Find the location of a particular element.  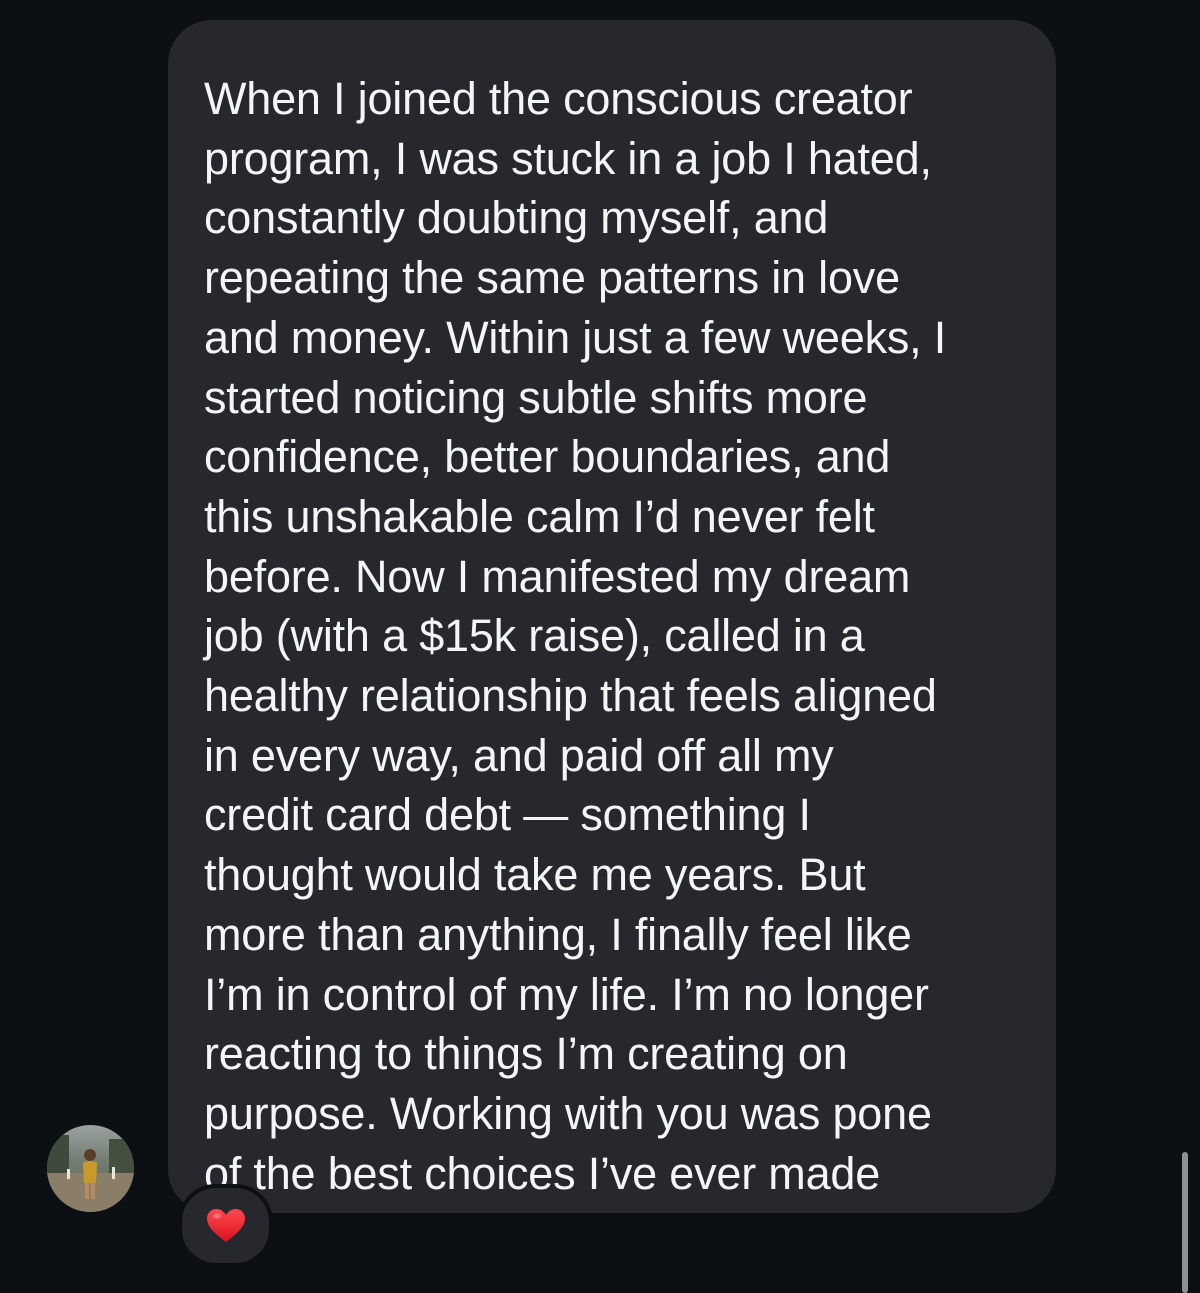

heart-icon is located at coordinates (226, 1226).